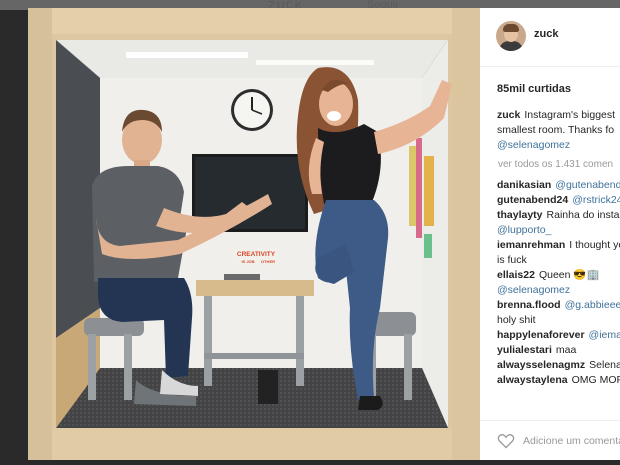 Image resolution: width=620 pixels, height=465 pixels. I want to click on add-comment-input: Adicione um comentário, so click(571, 441).